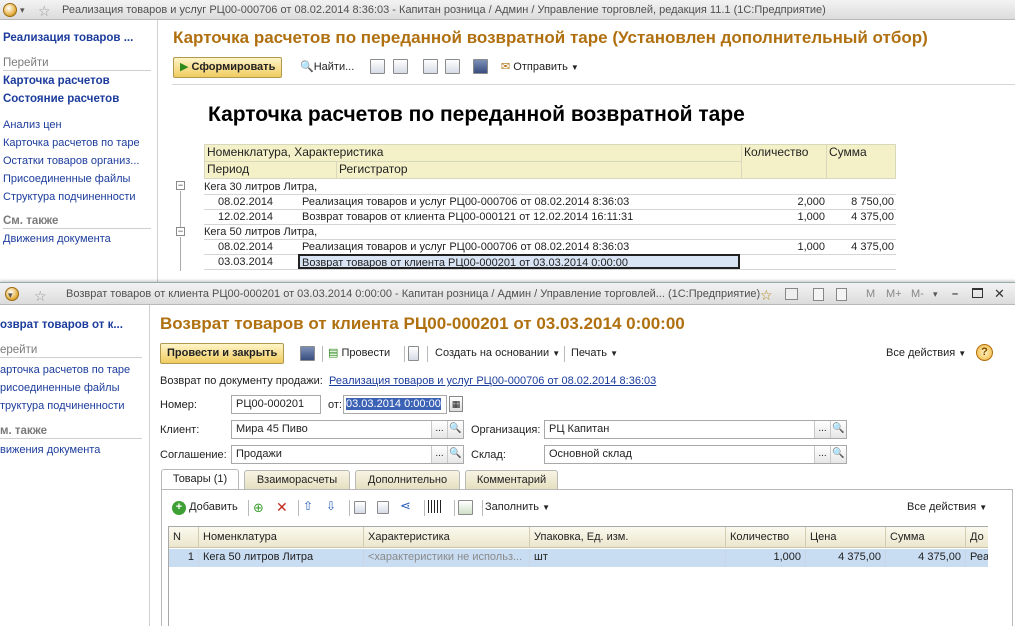 Image resolution: width=1015 pixels, height=626 pixels. What do you see at coordinates (60, 388) in the screenshot?
I see `sidebar-item-attached-files: рисоединенные файлы` at bounding box center [60, 388].